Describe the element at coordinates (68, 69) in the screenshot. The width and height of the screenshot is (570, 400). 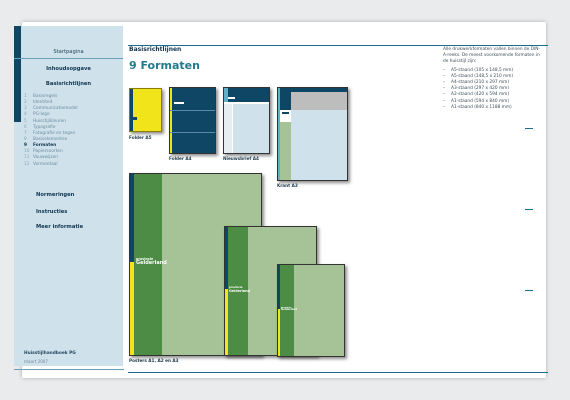
I see `nav-contents: Inhoudsopgave` at that location.